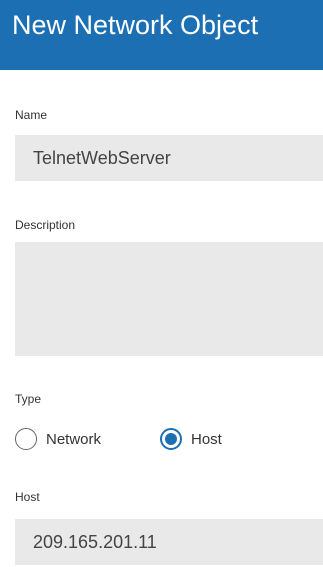 This screenshot has width=323, height=567. I want to click on type-radio-network: Network, so click(58, 439).